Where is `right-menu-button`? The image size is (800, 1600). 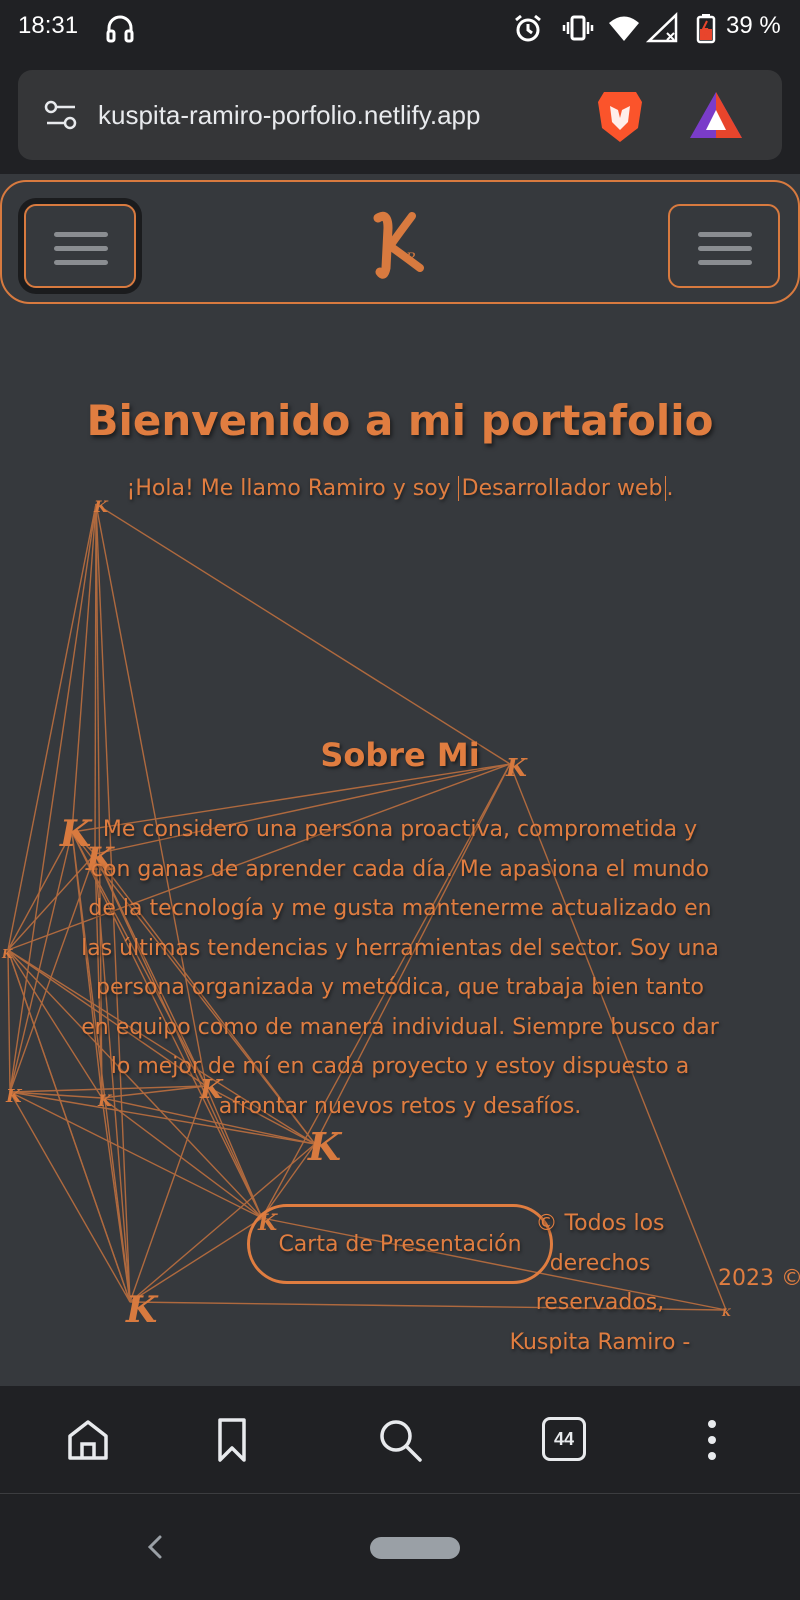
right-menu-button is located at coordinates (724, 246).